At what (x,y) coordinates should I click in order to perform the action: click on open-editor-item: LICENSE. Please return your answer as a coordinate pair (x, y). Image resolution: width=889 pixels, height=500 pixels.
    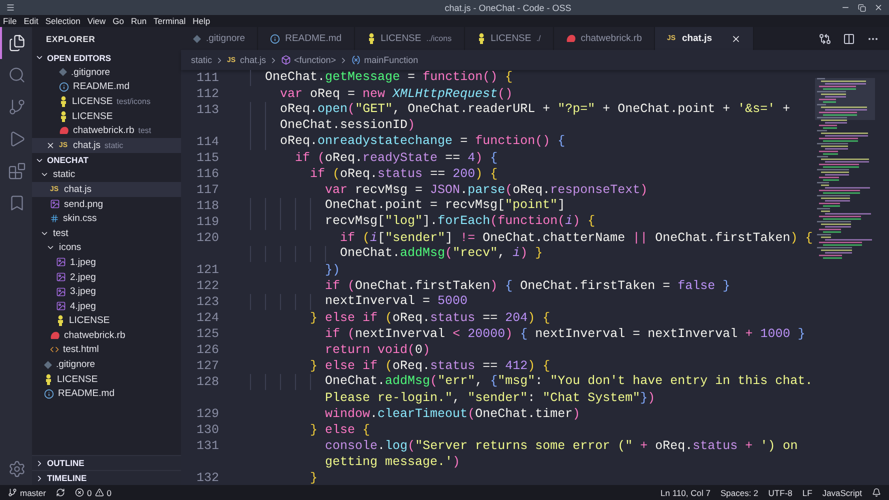
    Looking at the image, I should click on (106, 116).